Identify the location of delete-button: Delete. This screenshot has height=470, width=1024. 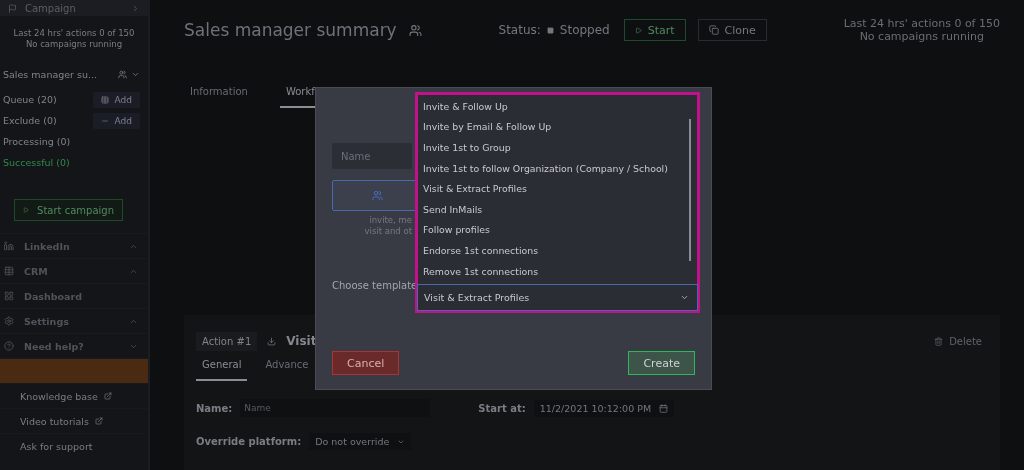
(958, 341).